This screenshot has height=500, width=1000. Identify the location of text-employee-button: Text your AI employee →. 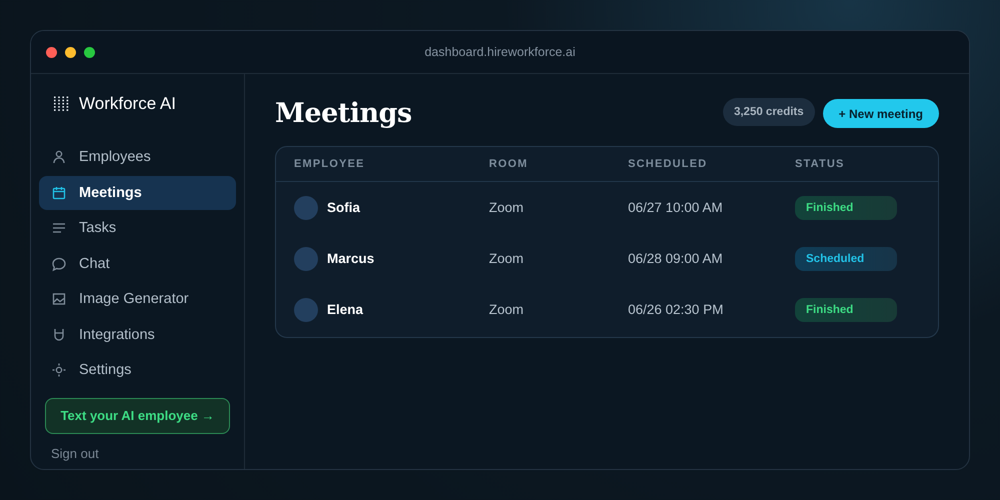
(137, 416).